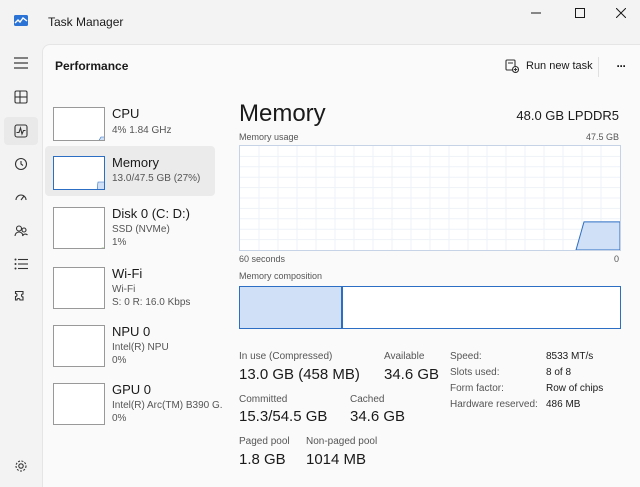  Describe the element at coordinates (559, 372) in the screenshot. I see `slots-used-value: 8 of 8` at that location.